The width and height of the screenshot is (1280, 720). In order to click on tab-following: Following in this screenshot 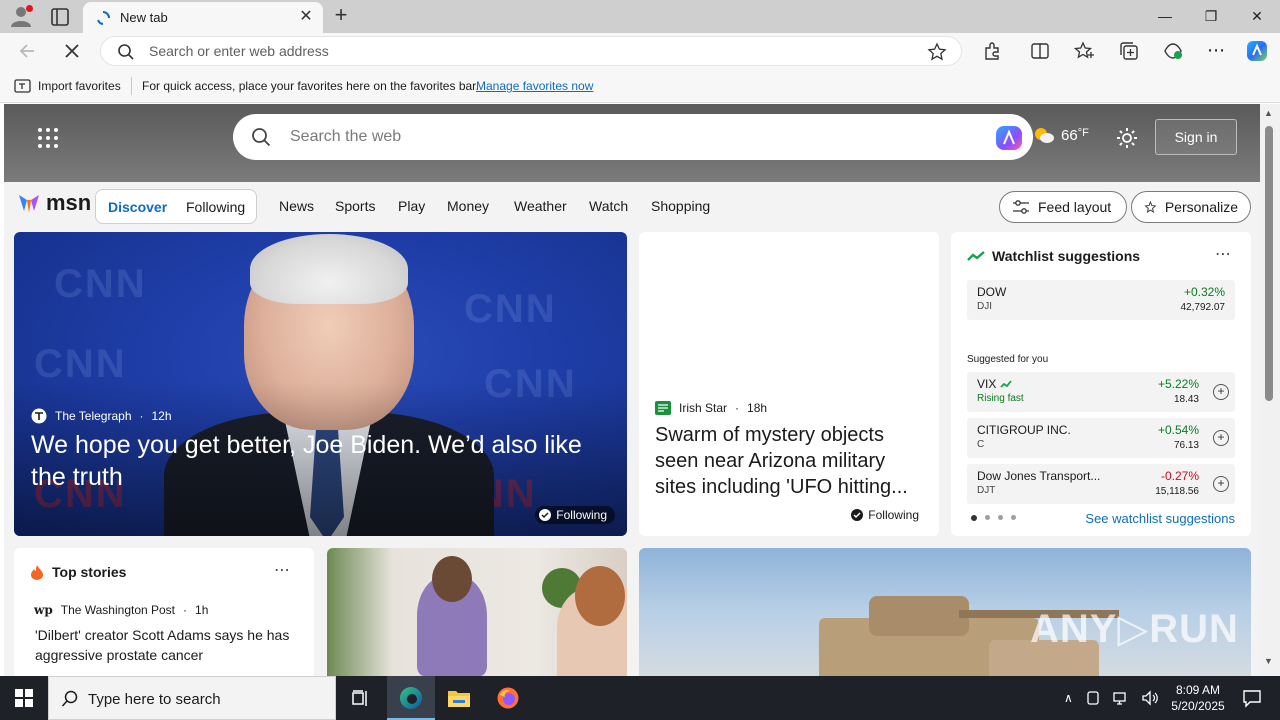, I will do `click(215, 207)`.